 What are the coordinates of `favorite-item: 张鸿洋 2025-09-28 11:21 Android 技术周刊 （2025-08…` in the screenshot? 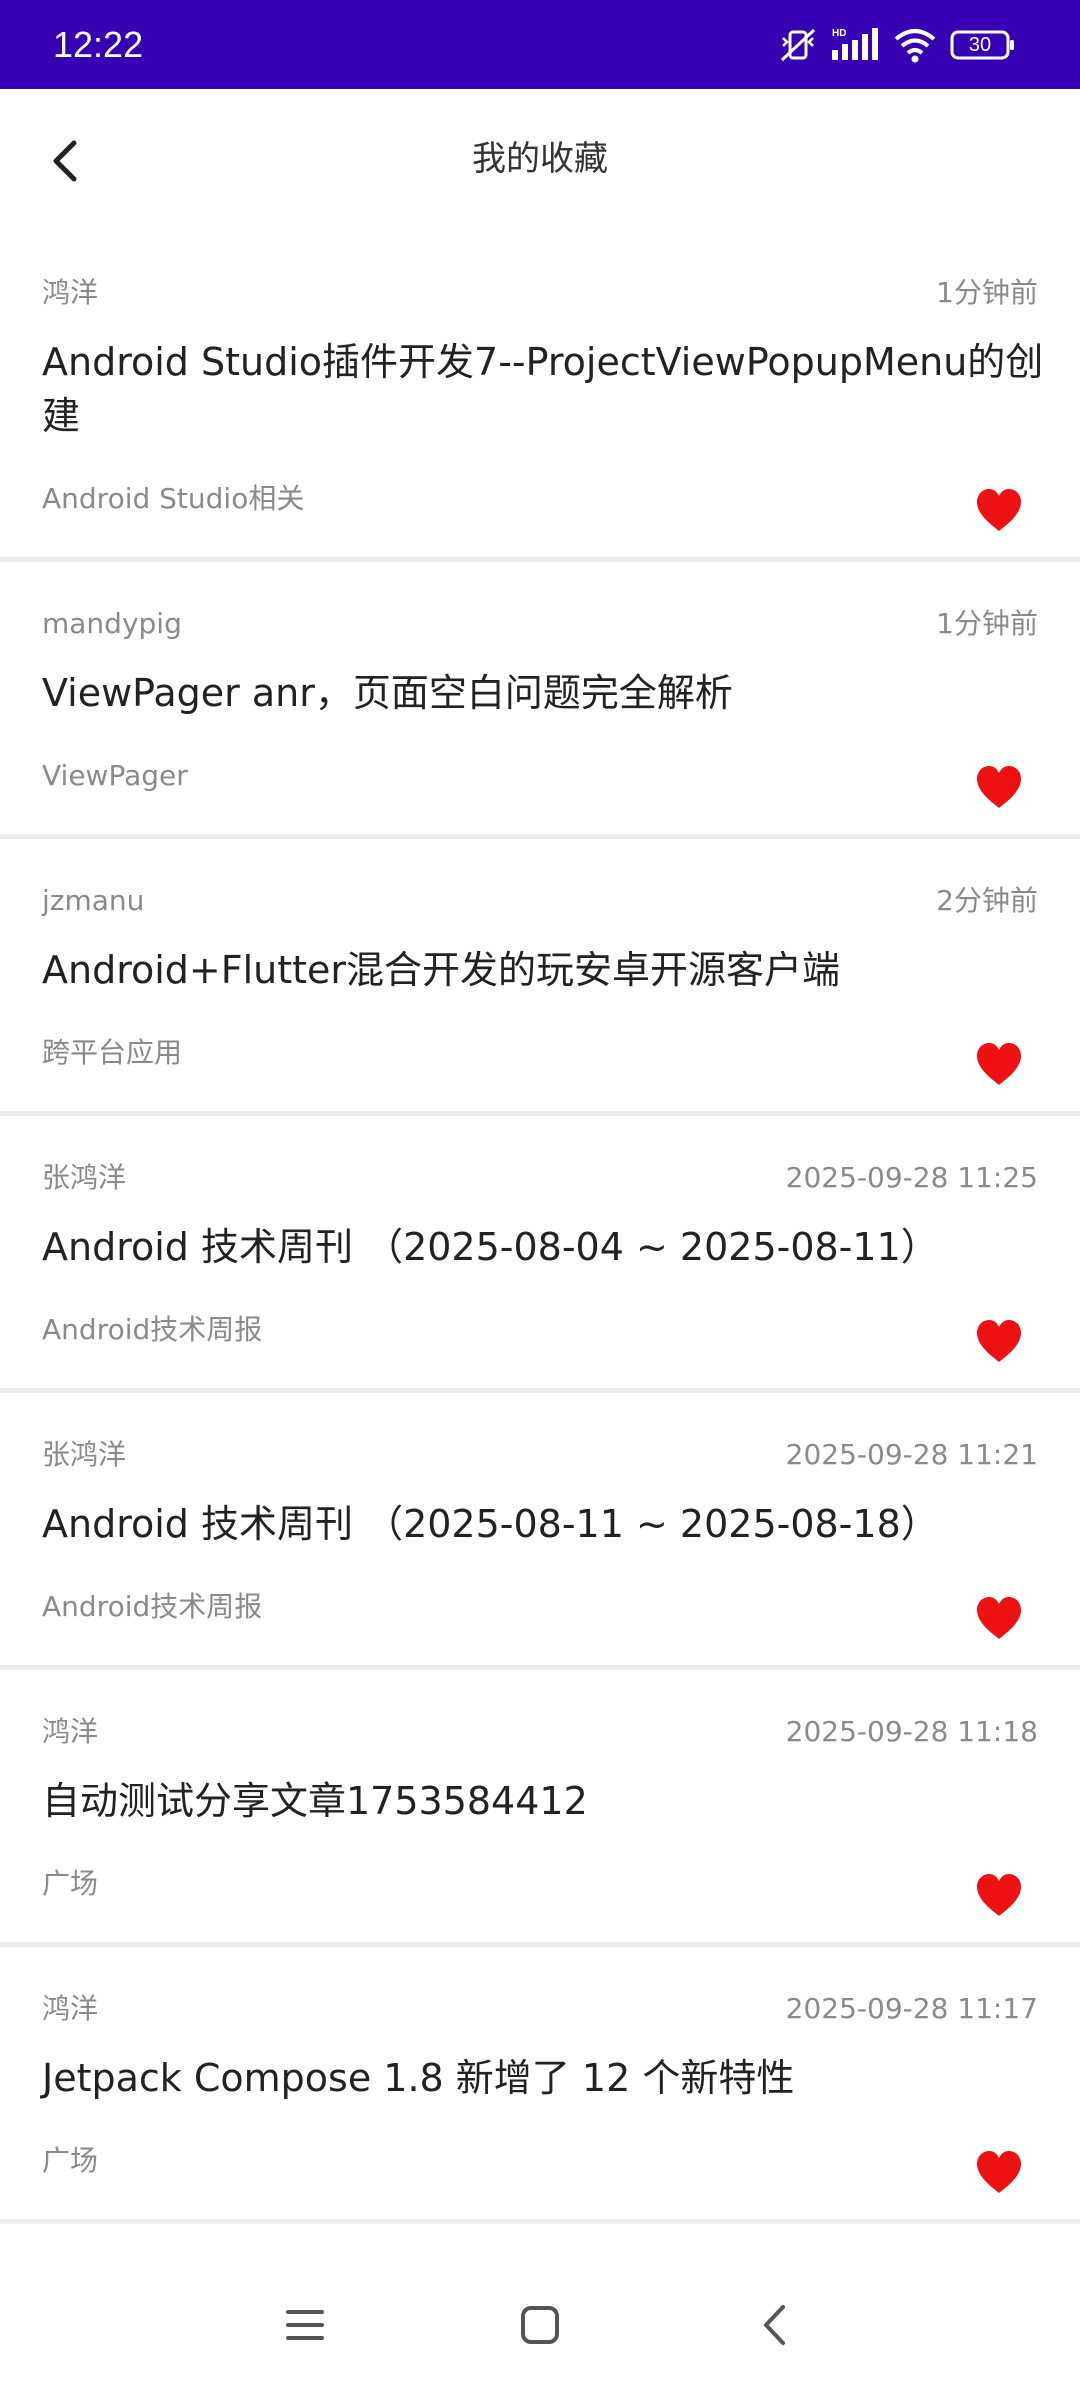 It's located at (540, 1531).